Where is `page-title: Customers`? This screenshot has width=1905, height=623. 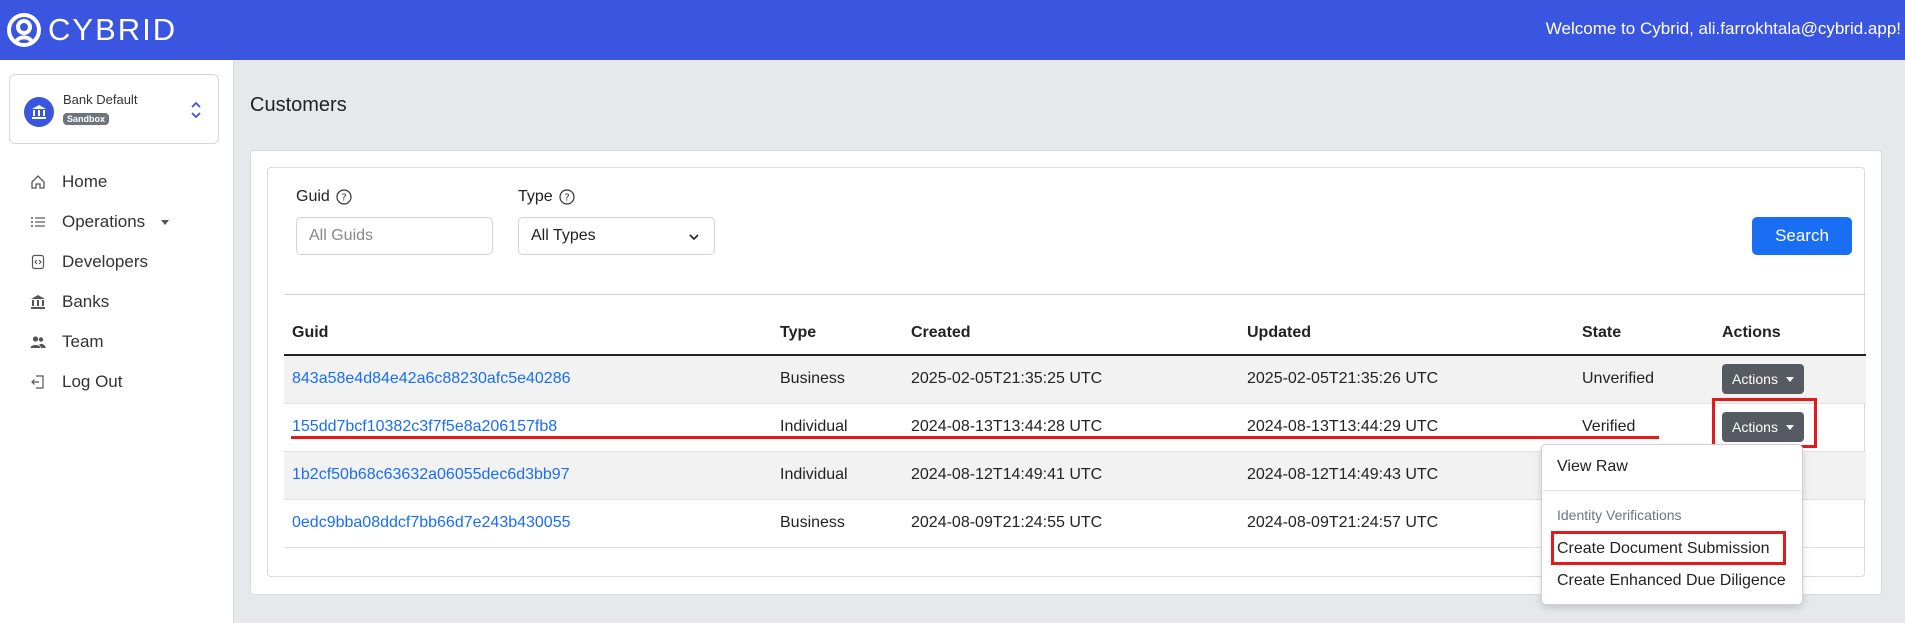
page-title: Customers is located at coordinates (298, 105).